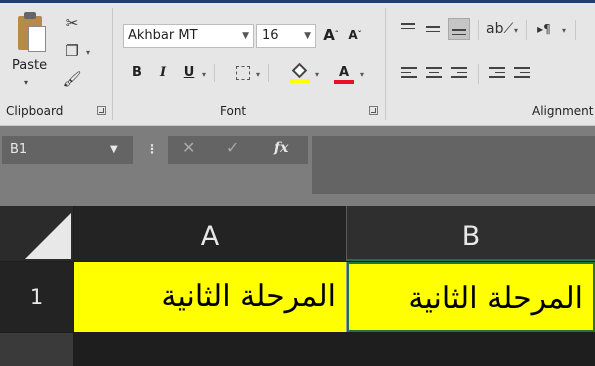 Image resolution: width=595 pixels, height=366 pixels. I want to click on bottom-align-button, so click(459, 29).